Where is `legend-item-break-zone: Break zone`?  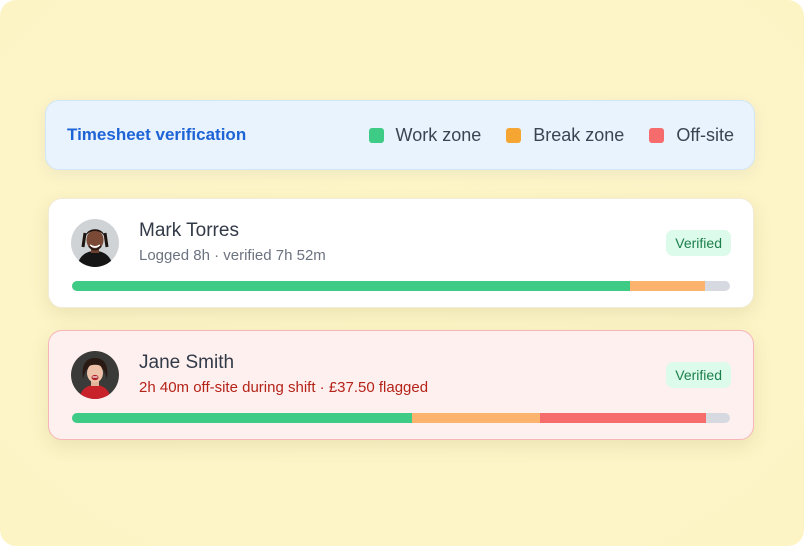
legend-item-break-zone: Break zone is located at coordinates (565, 135).